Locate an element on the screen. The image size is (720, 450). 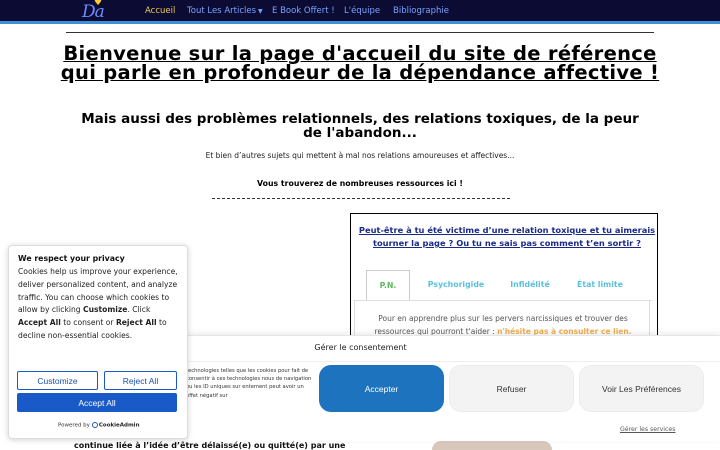
cookie-title: We respect your privacy is located at coordinates (71, 258).